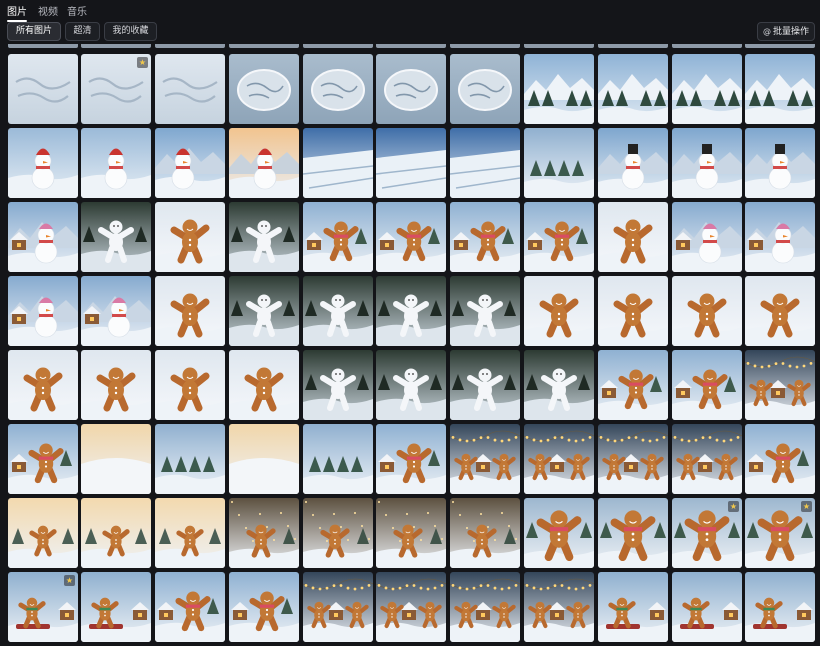 The height and width of the screenshot is (646, 820). What do you see at coordinates (82, 31) in the screenshot?
I see `filter-ultra-hd: 超清` at bounding box center [82, 31].